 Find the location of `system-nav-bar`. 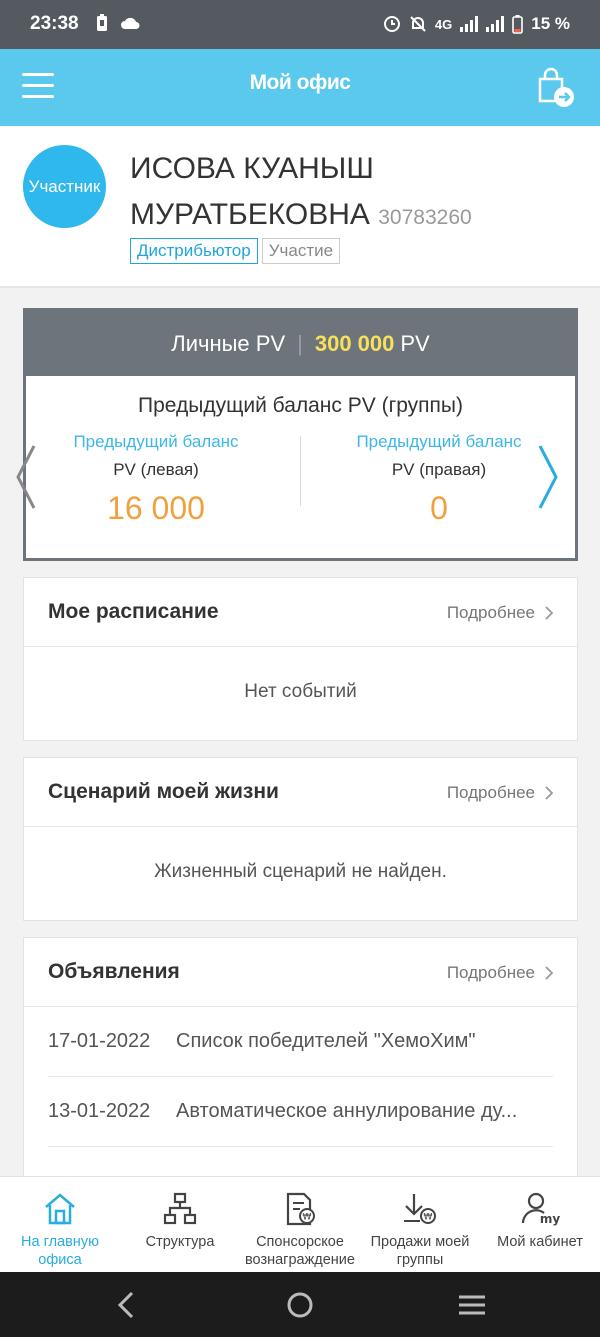

system-nav-bar is located at coordinates (300, 1304).